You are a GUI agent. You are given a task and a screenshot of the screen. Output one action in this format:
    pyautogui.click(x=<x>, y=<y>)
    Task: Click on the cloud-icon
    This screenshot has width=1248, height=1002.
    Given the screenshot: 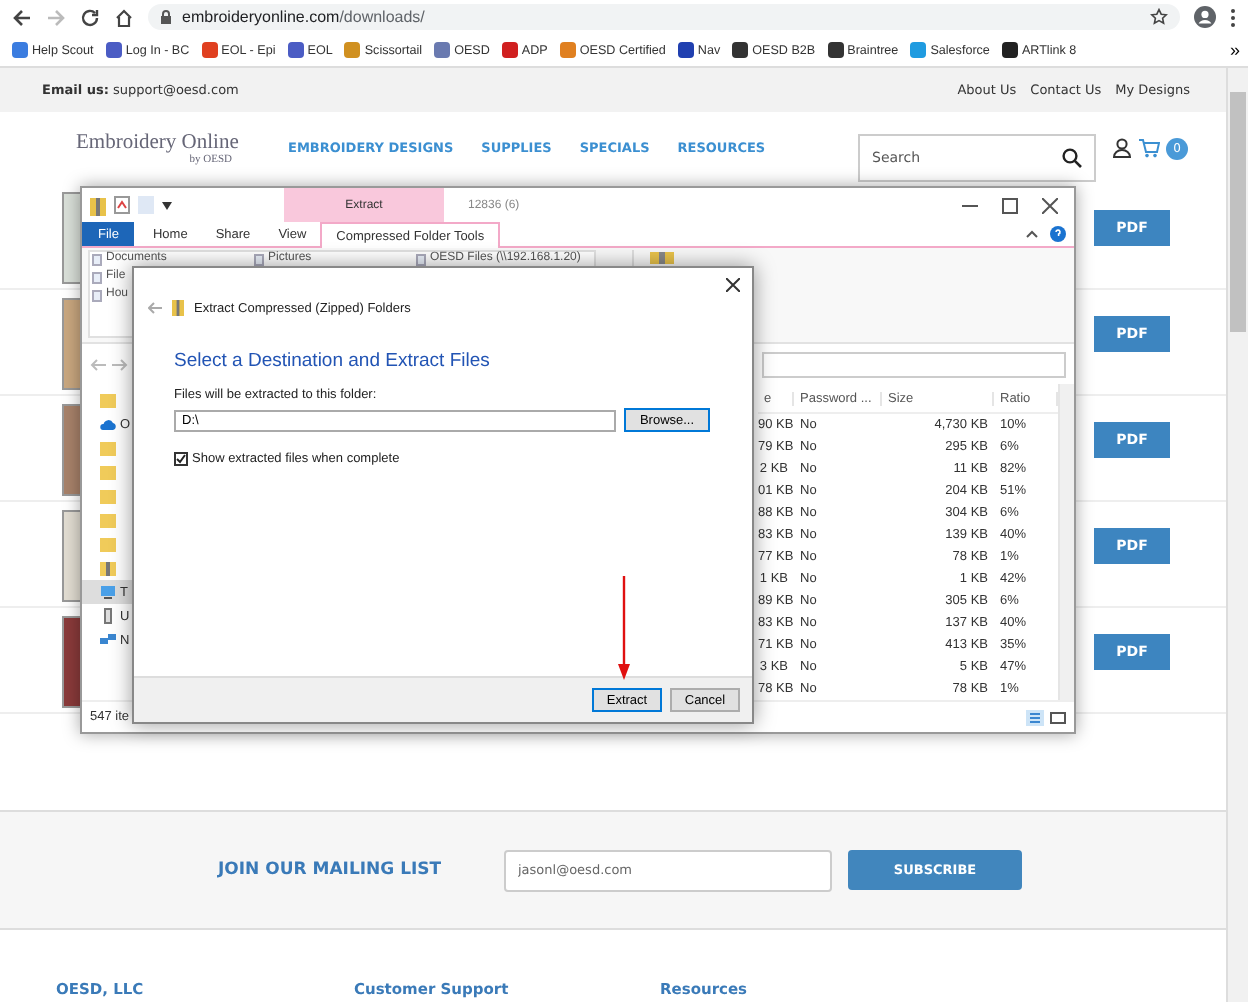 What is the action you would take?
    pyautogui.click(x=108, y=424)
    